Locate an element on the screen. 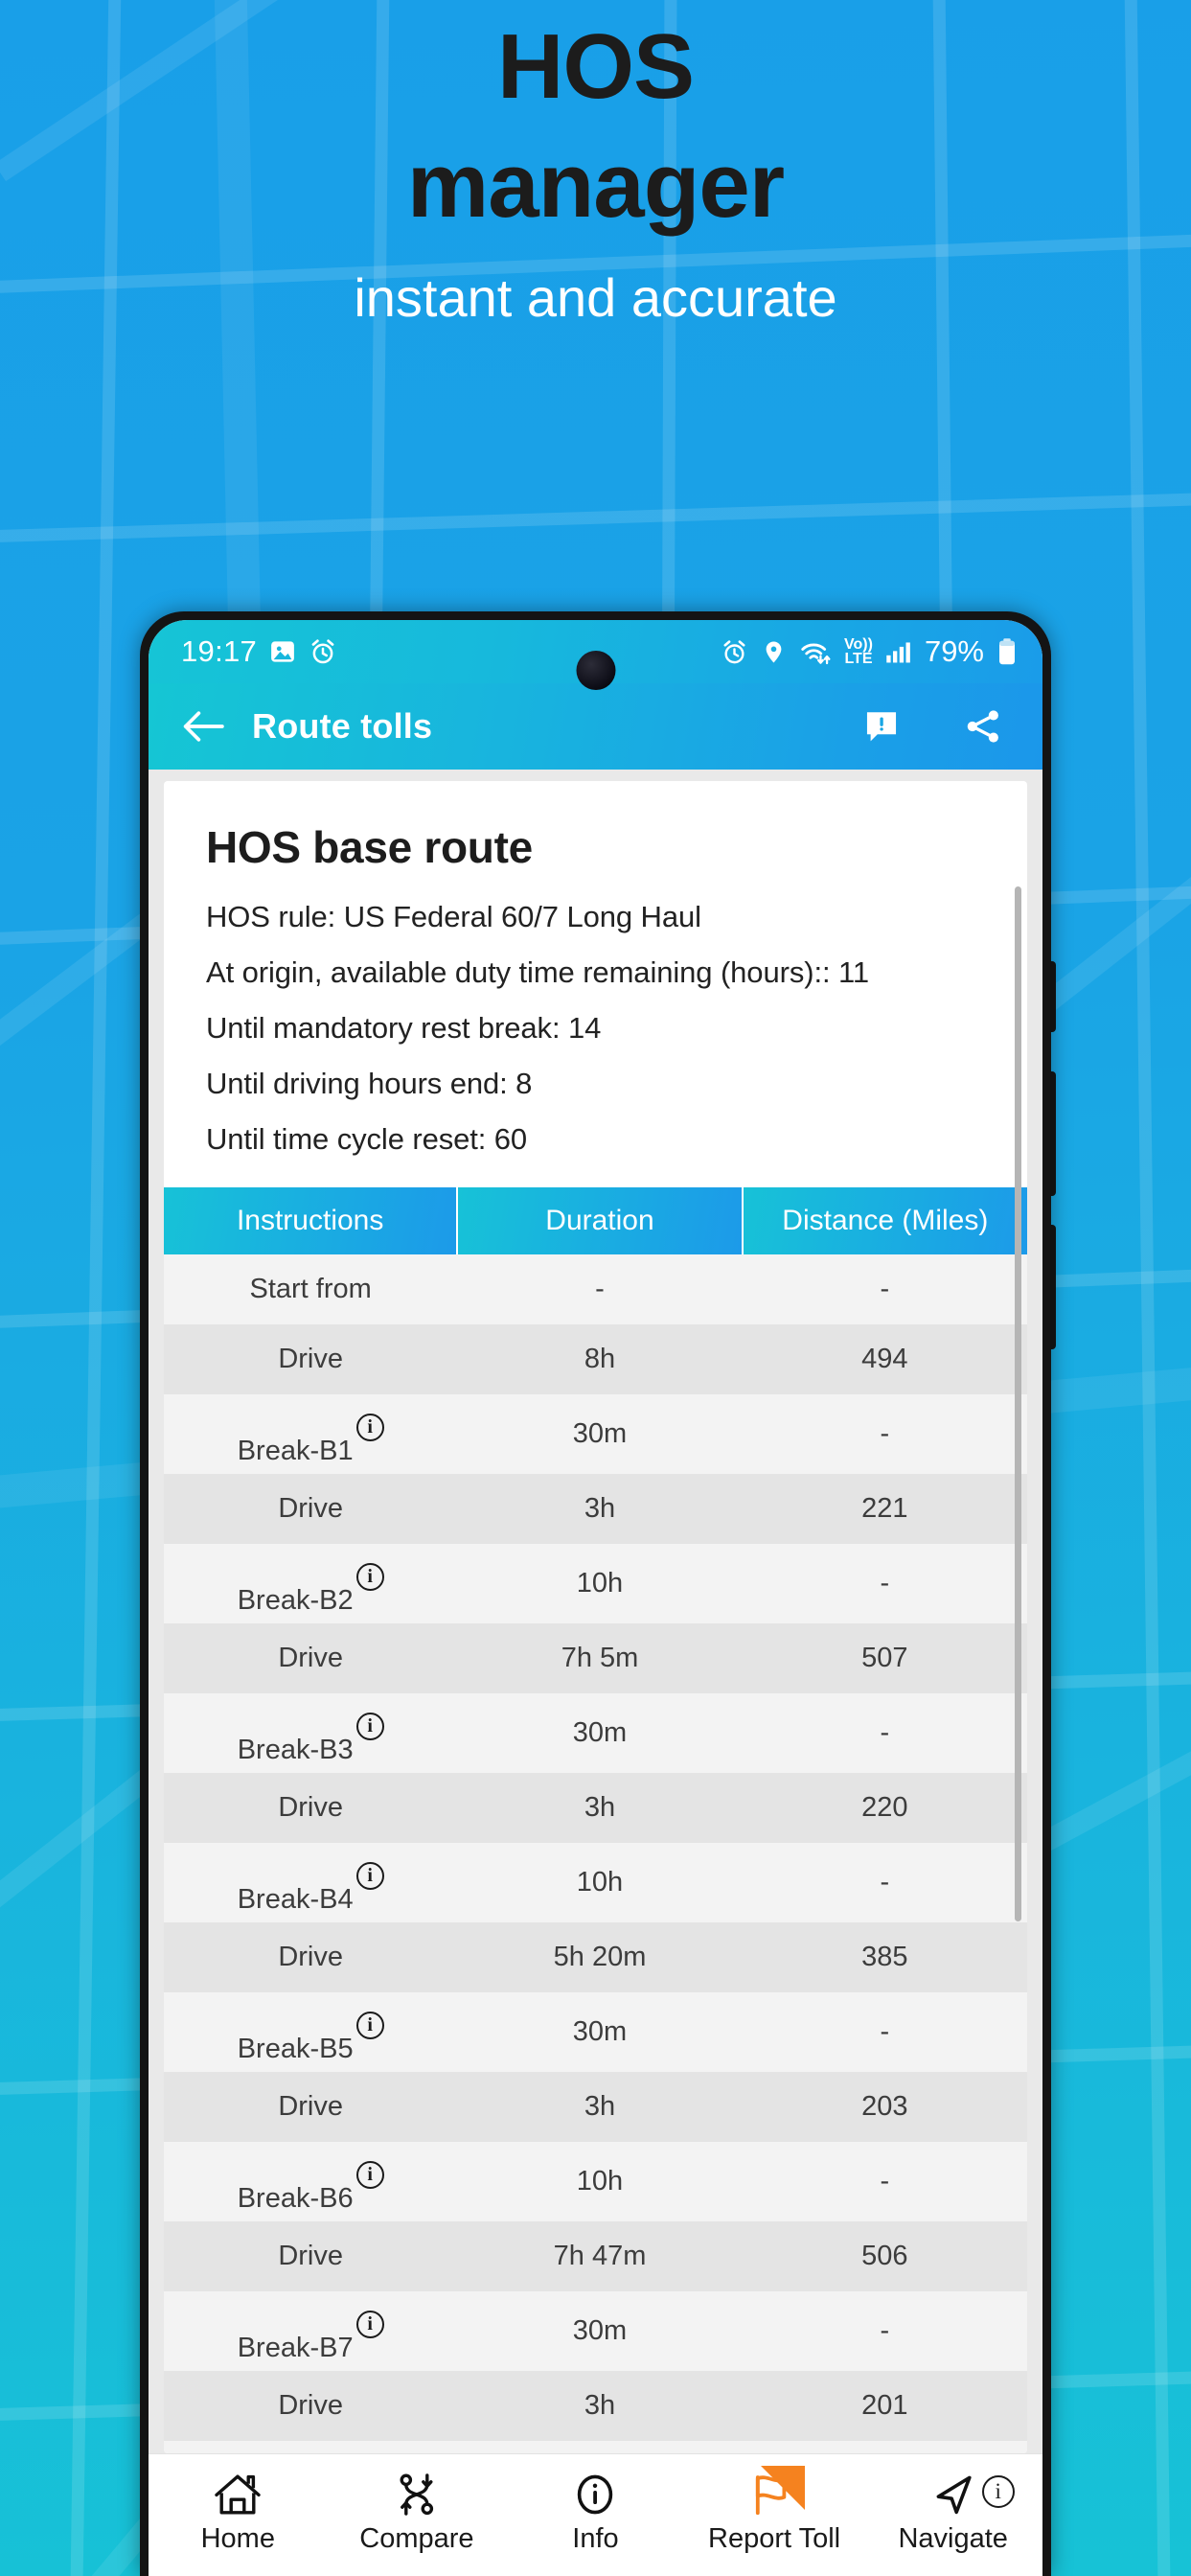  column-header-distance: Distance (Miles) is located at coordinates (884, 1220).